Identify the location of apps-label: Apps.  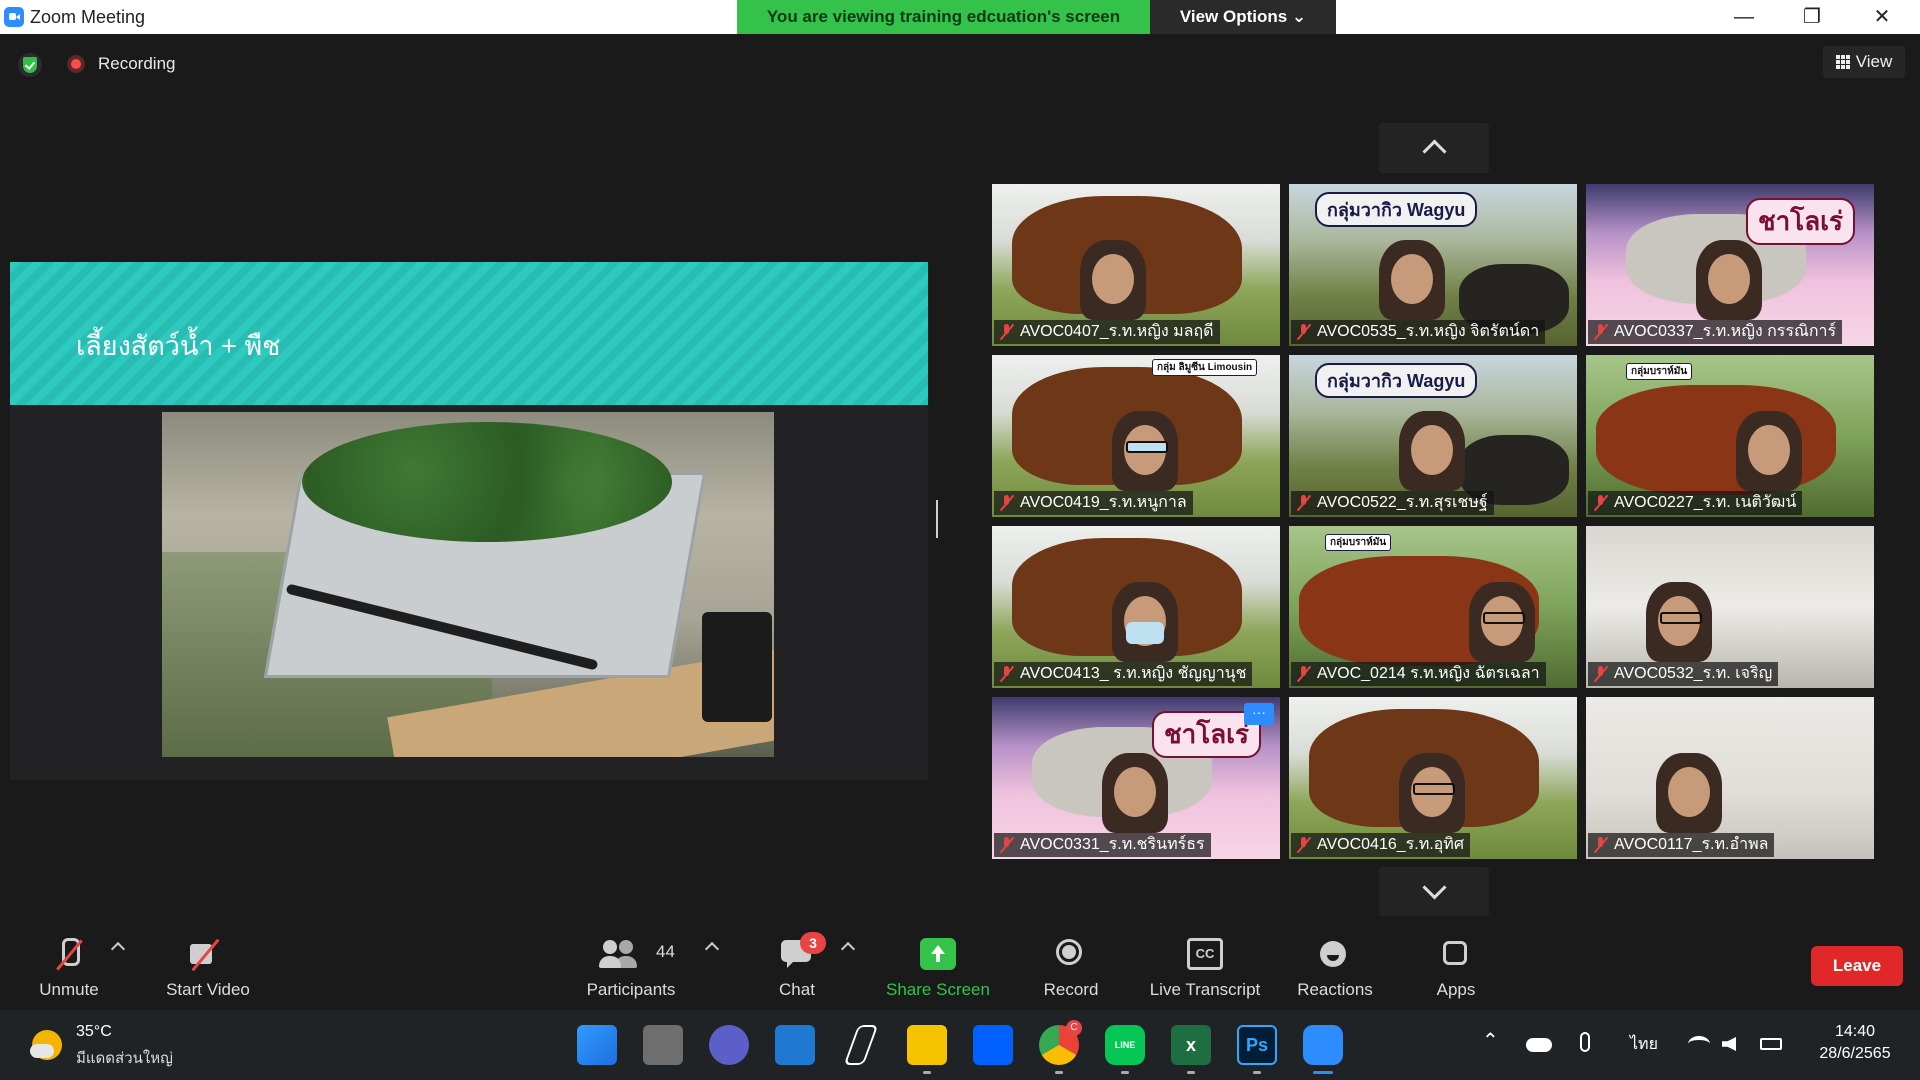
(1456, 989).